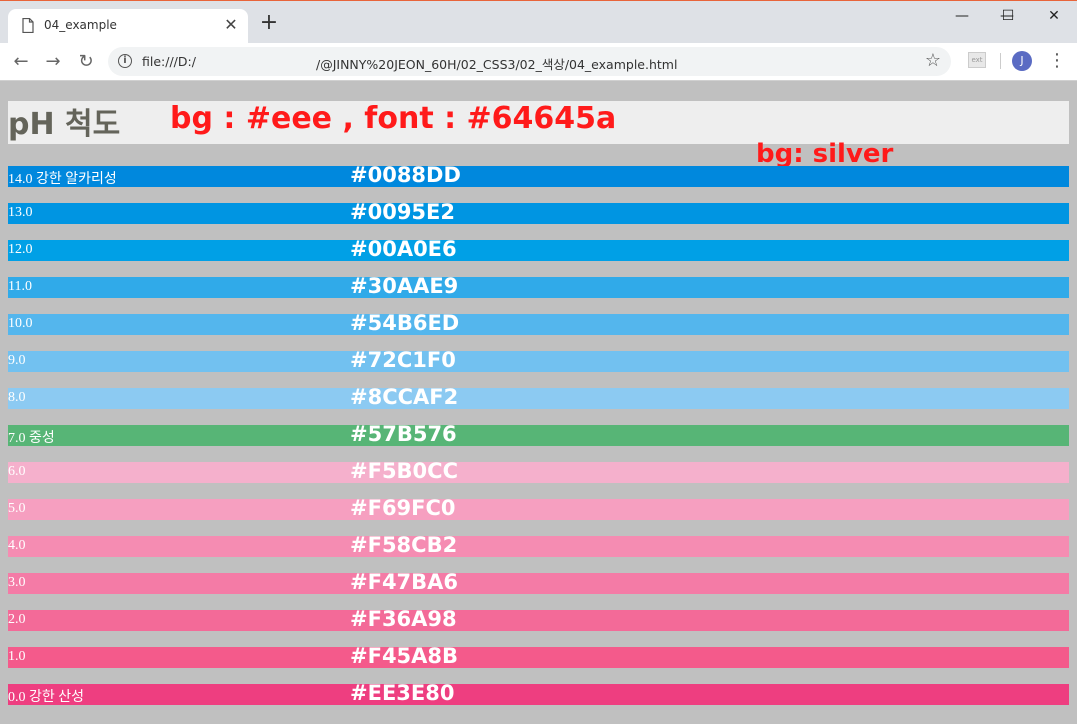 The height and width of the screenshot is (724, 1077). I want to click on forward-arrow-icon: →, so click(53, 62).